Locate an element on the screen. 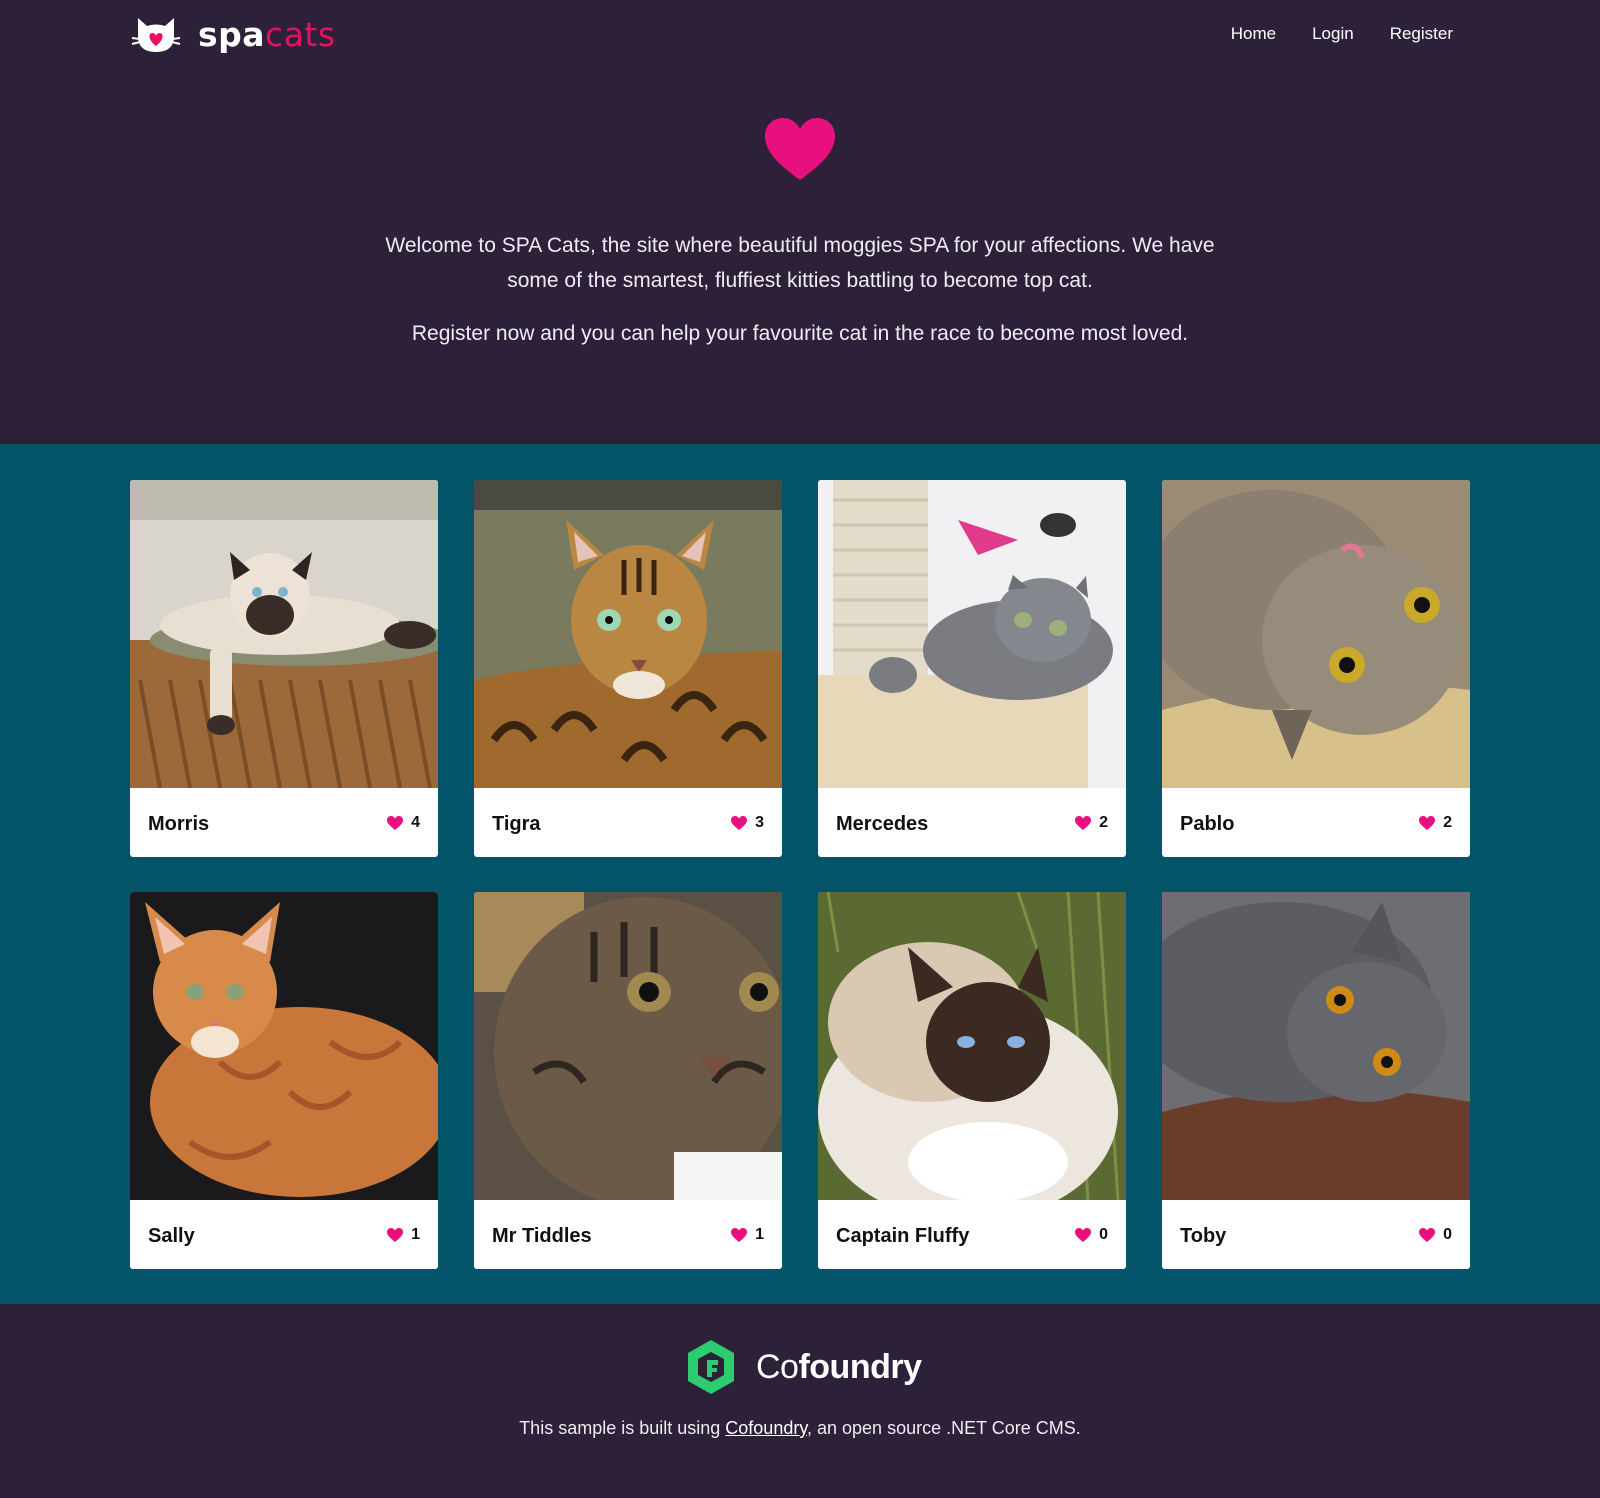  cat-name: Sally is located at coordinates (171, 1236).